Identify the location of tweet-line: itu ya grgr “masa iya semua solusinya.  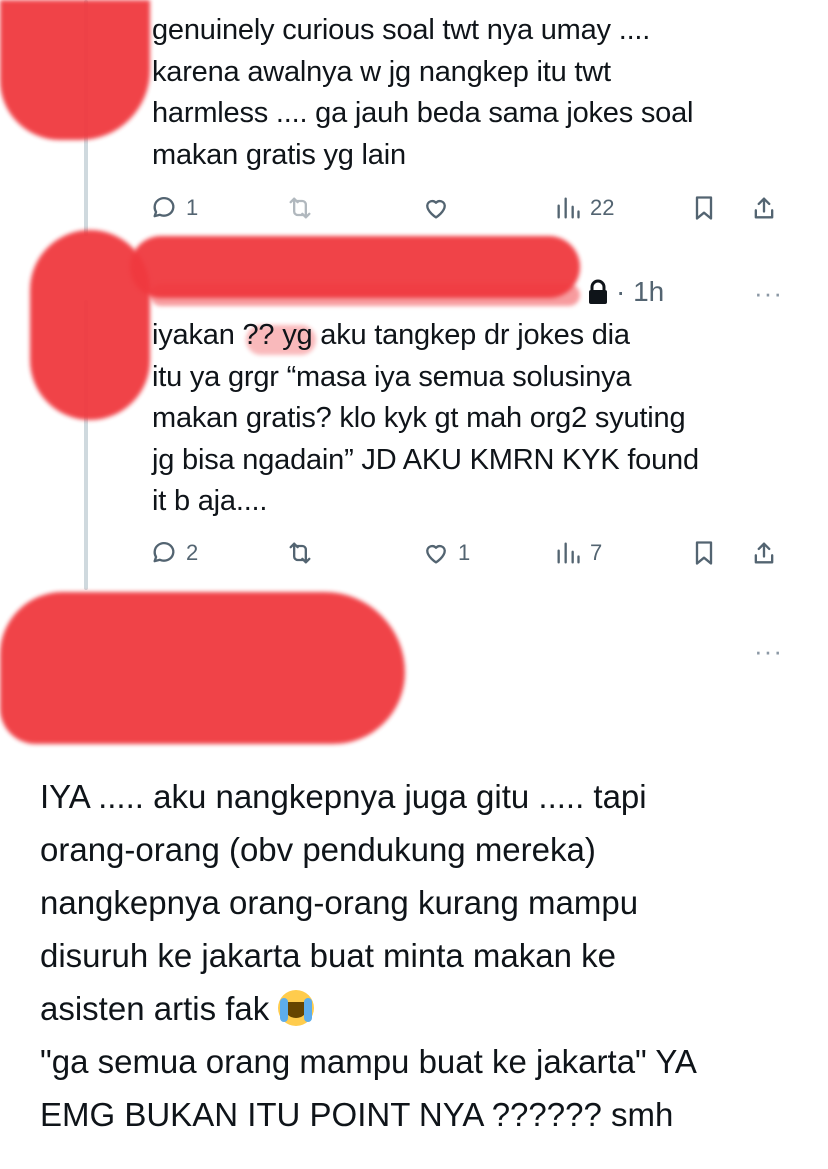
(392, 376).